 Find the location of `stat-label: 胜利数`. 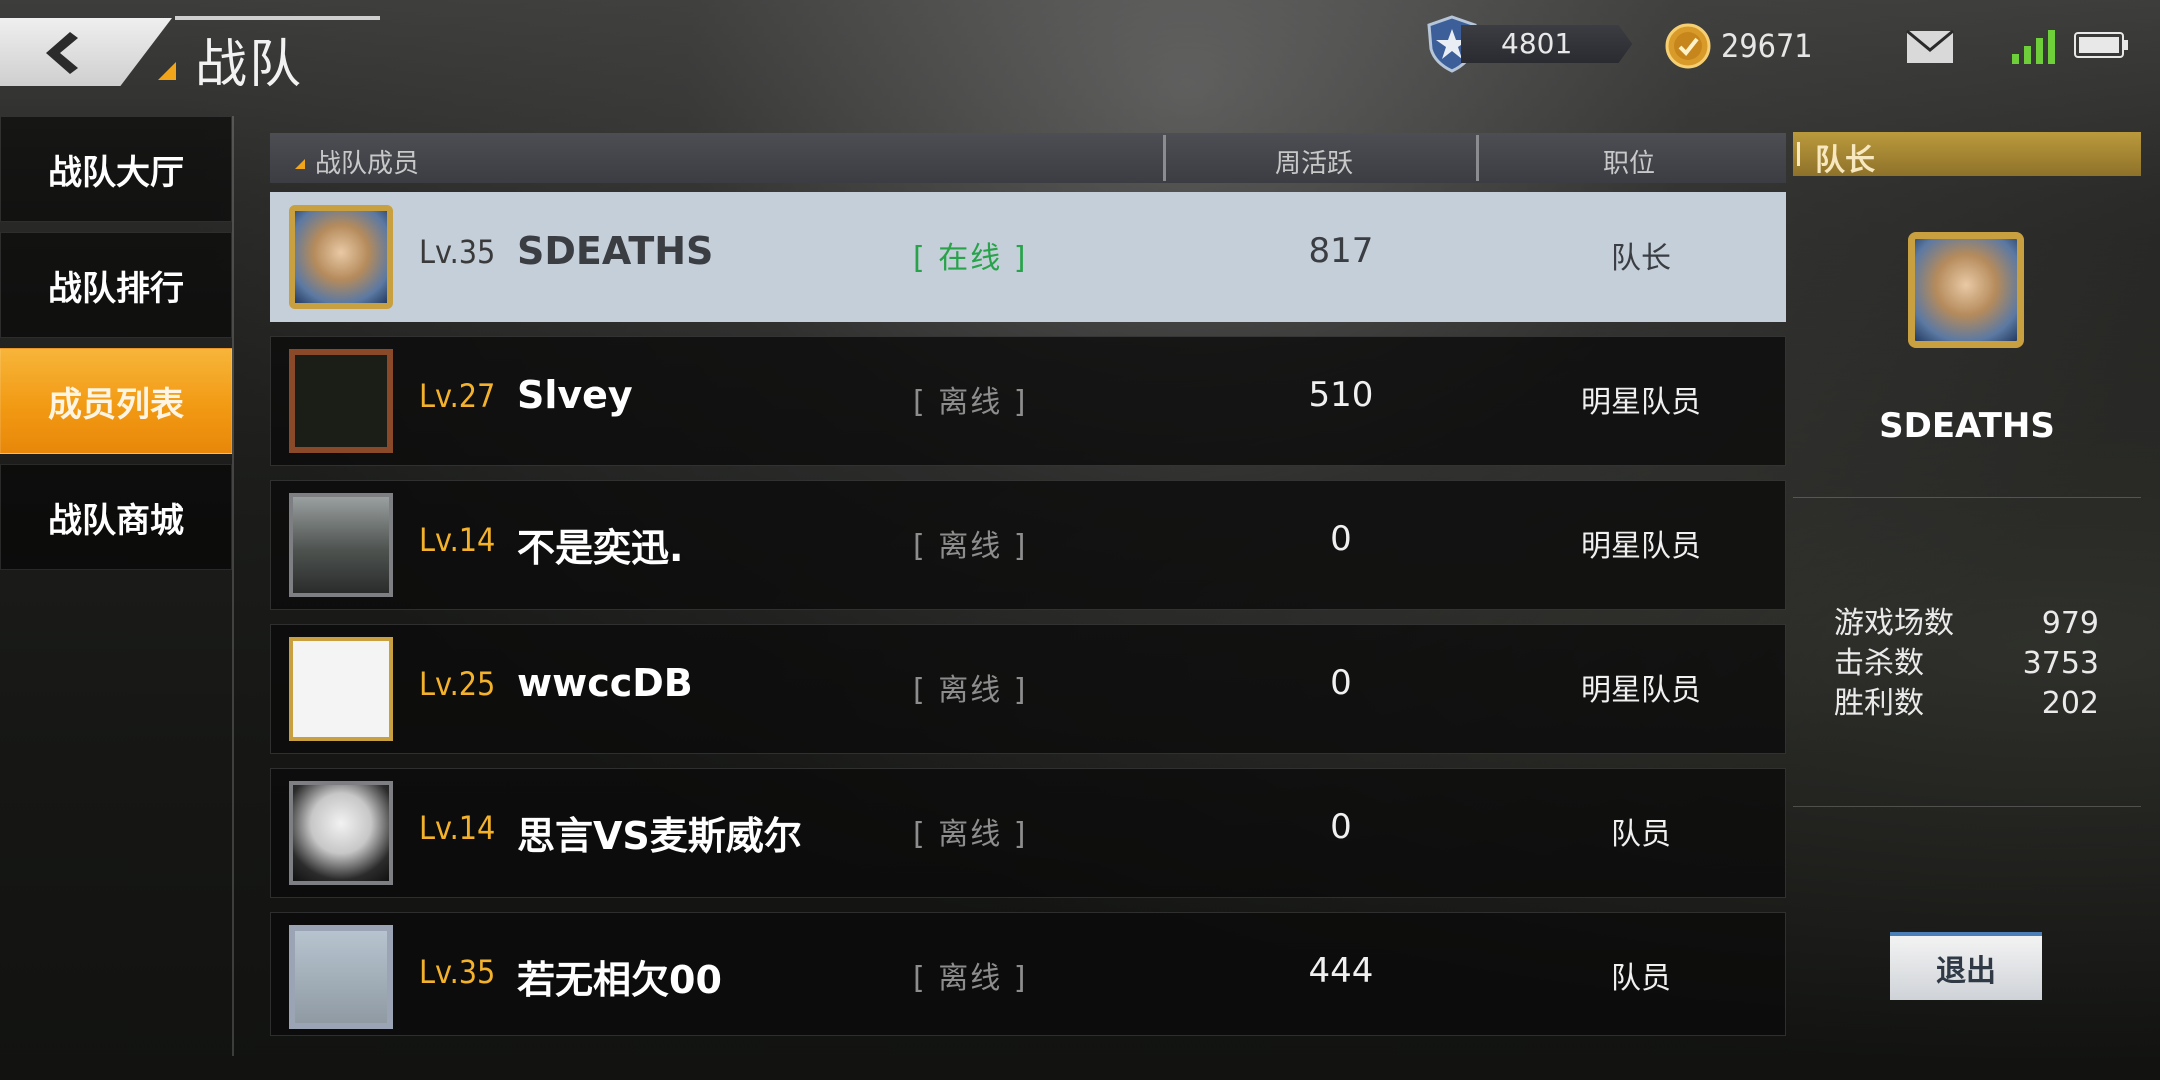

stat-label: 胜利数 is located at coordinates (1879, 703).